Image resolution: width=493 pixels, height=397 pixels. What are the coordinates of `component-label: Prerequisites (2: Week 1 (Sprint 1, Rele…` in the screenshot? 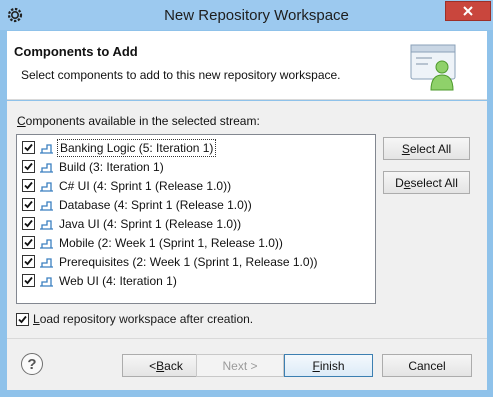 It's located at (188, 261).